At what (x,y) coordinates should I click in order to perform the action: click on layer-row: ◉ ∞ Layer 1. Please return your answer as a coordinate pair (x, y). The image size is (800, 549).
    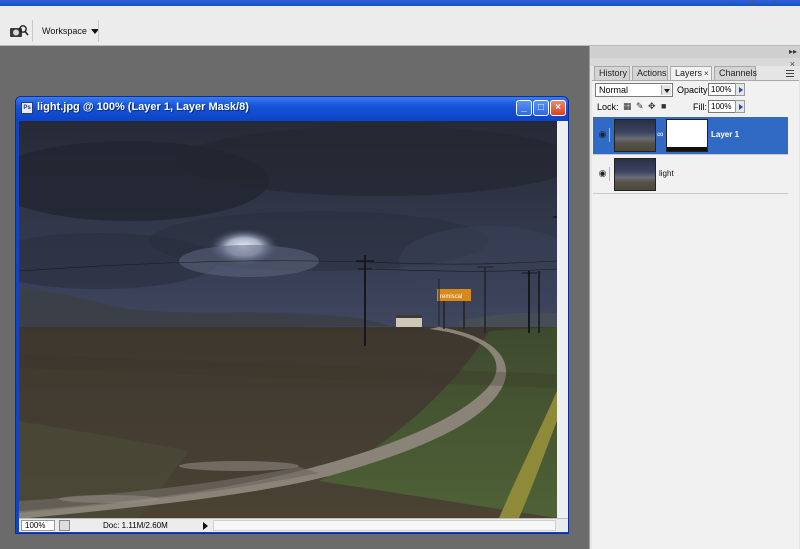
    Looking at the image, I should click on (690, 136).